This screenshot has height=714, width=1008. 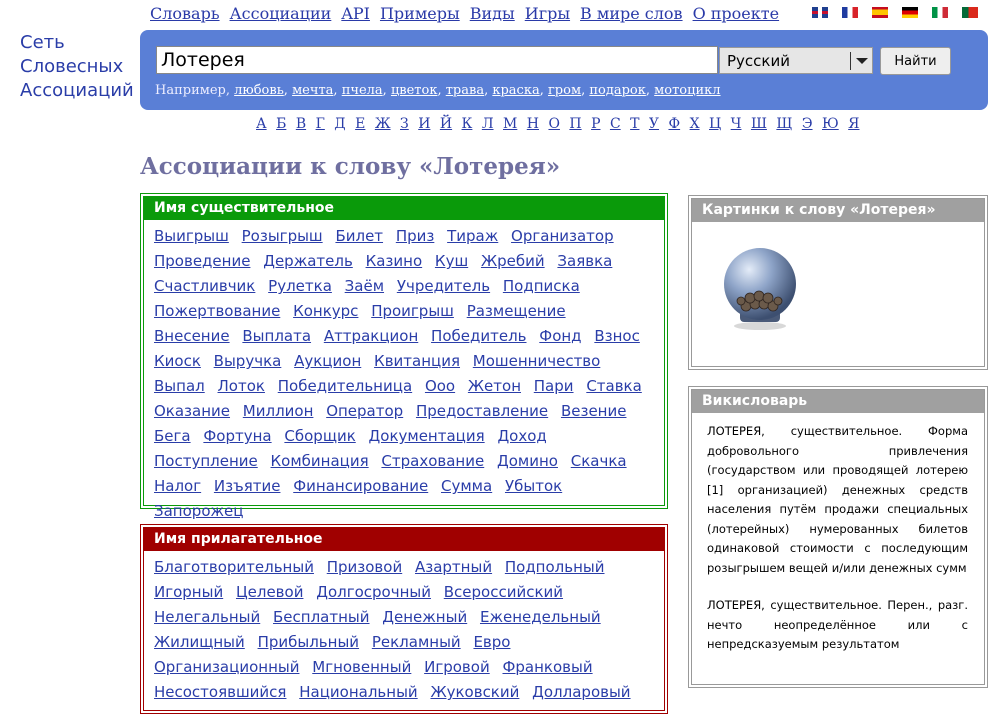 What do you see at coordinates (521, 436) in the screenshot?
I see `association-link: Доход` at bounding box center [521, 436].